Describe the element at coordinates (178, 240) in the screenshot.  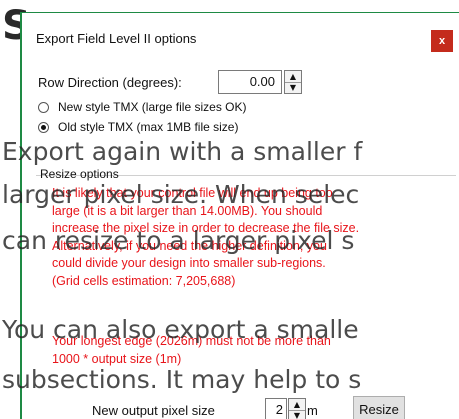
I see `background-text-line: can resize to a larger pixel s` at that location.